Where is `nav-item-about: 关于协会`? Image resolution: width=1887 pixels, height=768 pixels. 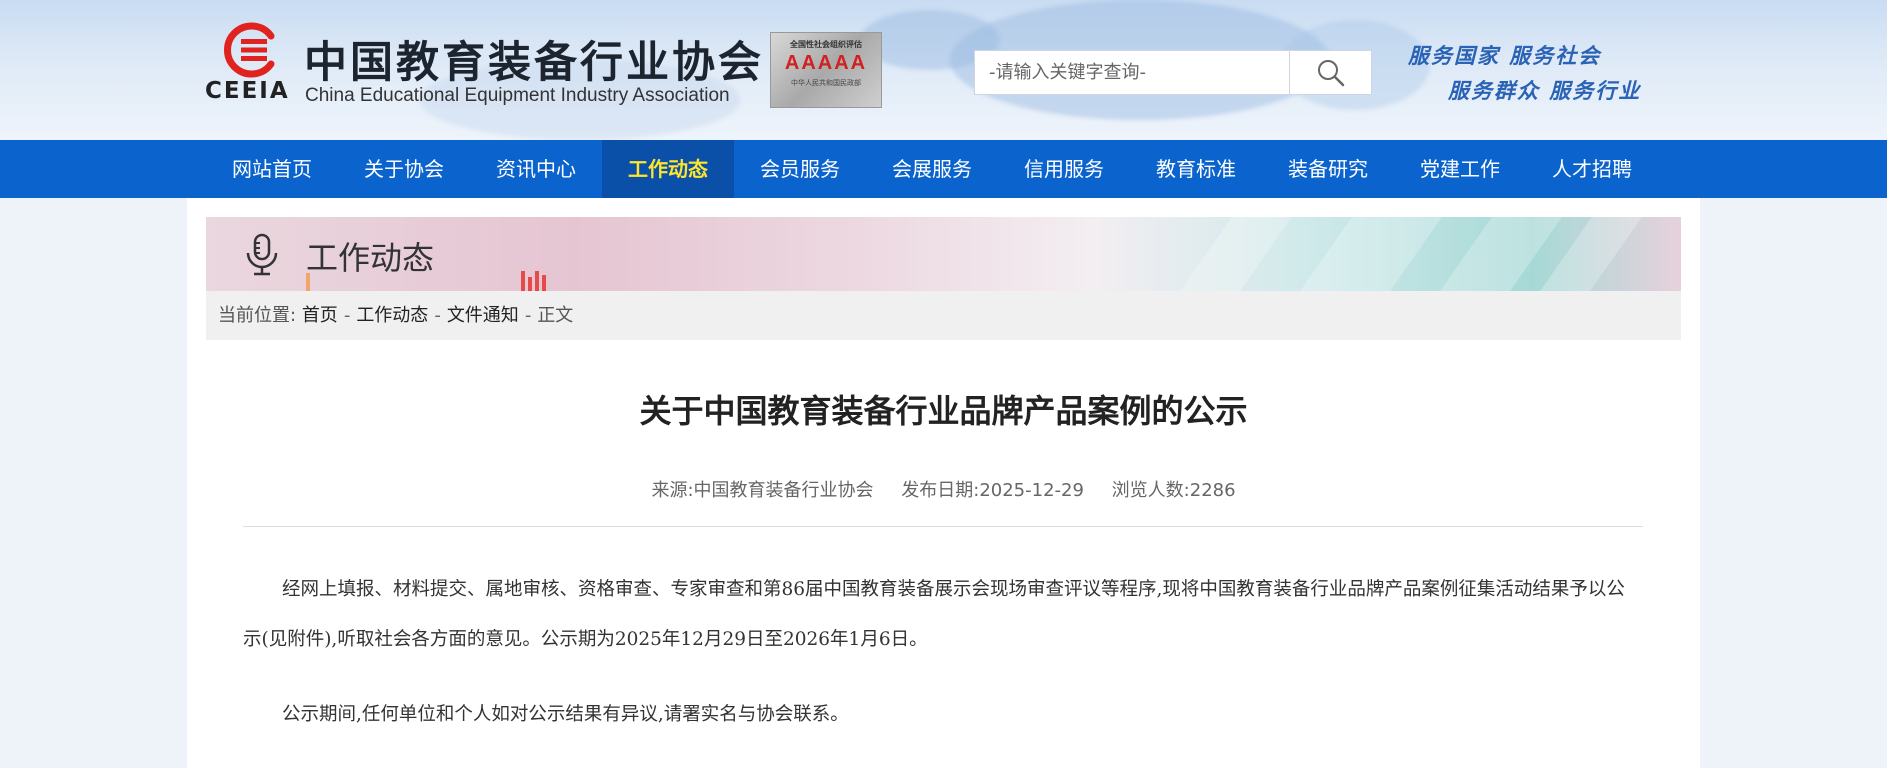 nav-item-about: 关于协会 is located at coordinates (404, 169).